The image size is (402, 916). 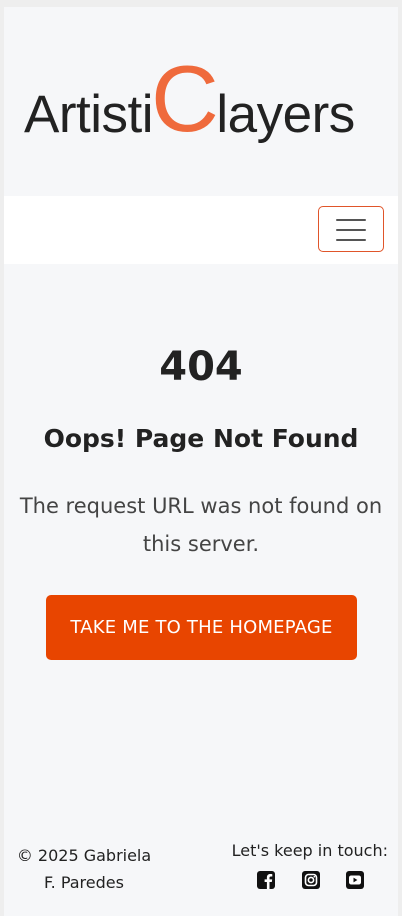 What do you see at coordinates (185, 98) in the screenshot?
I see `logo-accent-letter: C` at bounding box center [185, 98].